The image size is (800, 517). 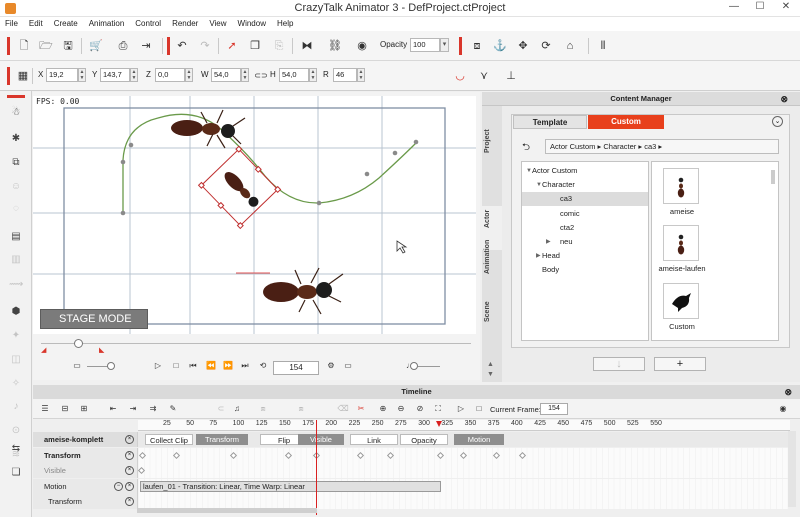 What do you see at coordinates (414, 366) in the screenshot?
I see `volume-slider-handle` at bounding box center [414, 366].